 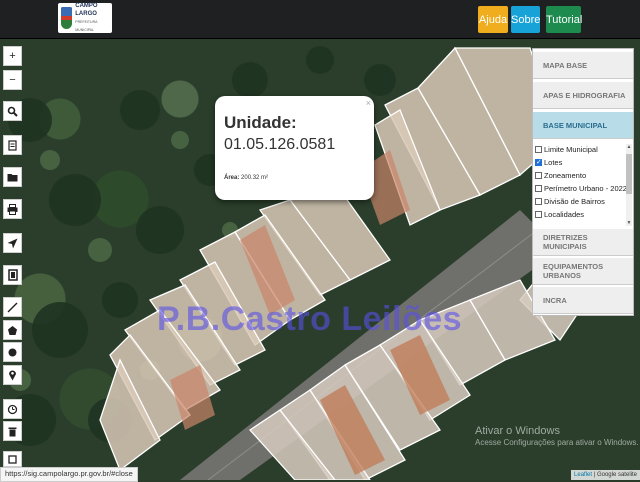 I want to click on auction-watermark: P.B.Castro Leilões, so click(x=310, y=319).